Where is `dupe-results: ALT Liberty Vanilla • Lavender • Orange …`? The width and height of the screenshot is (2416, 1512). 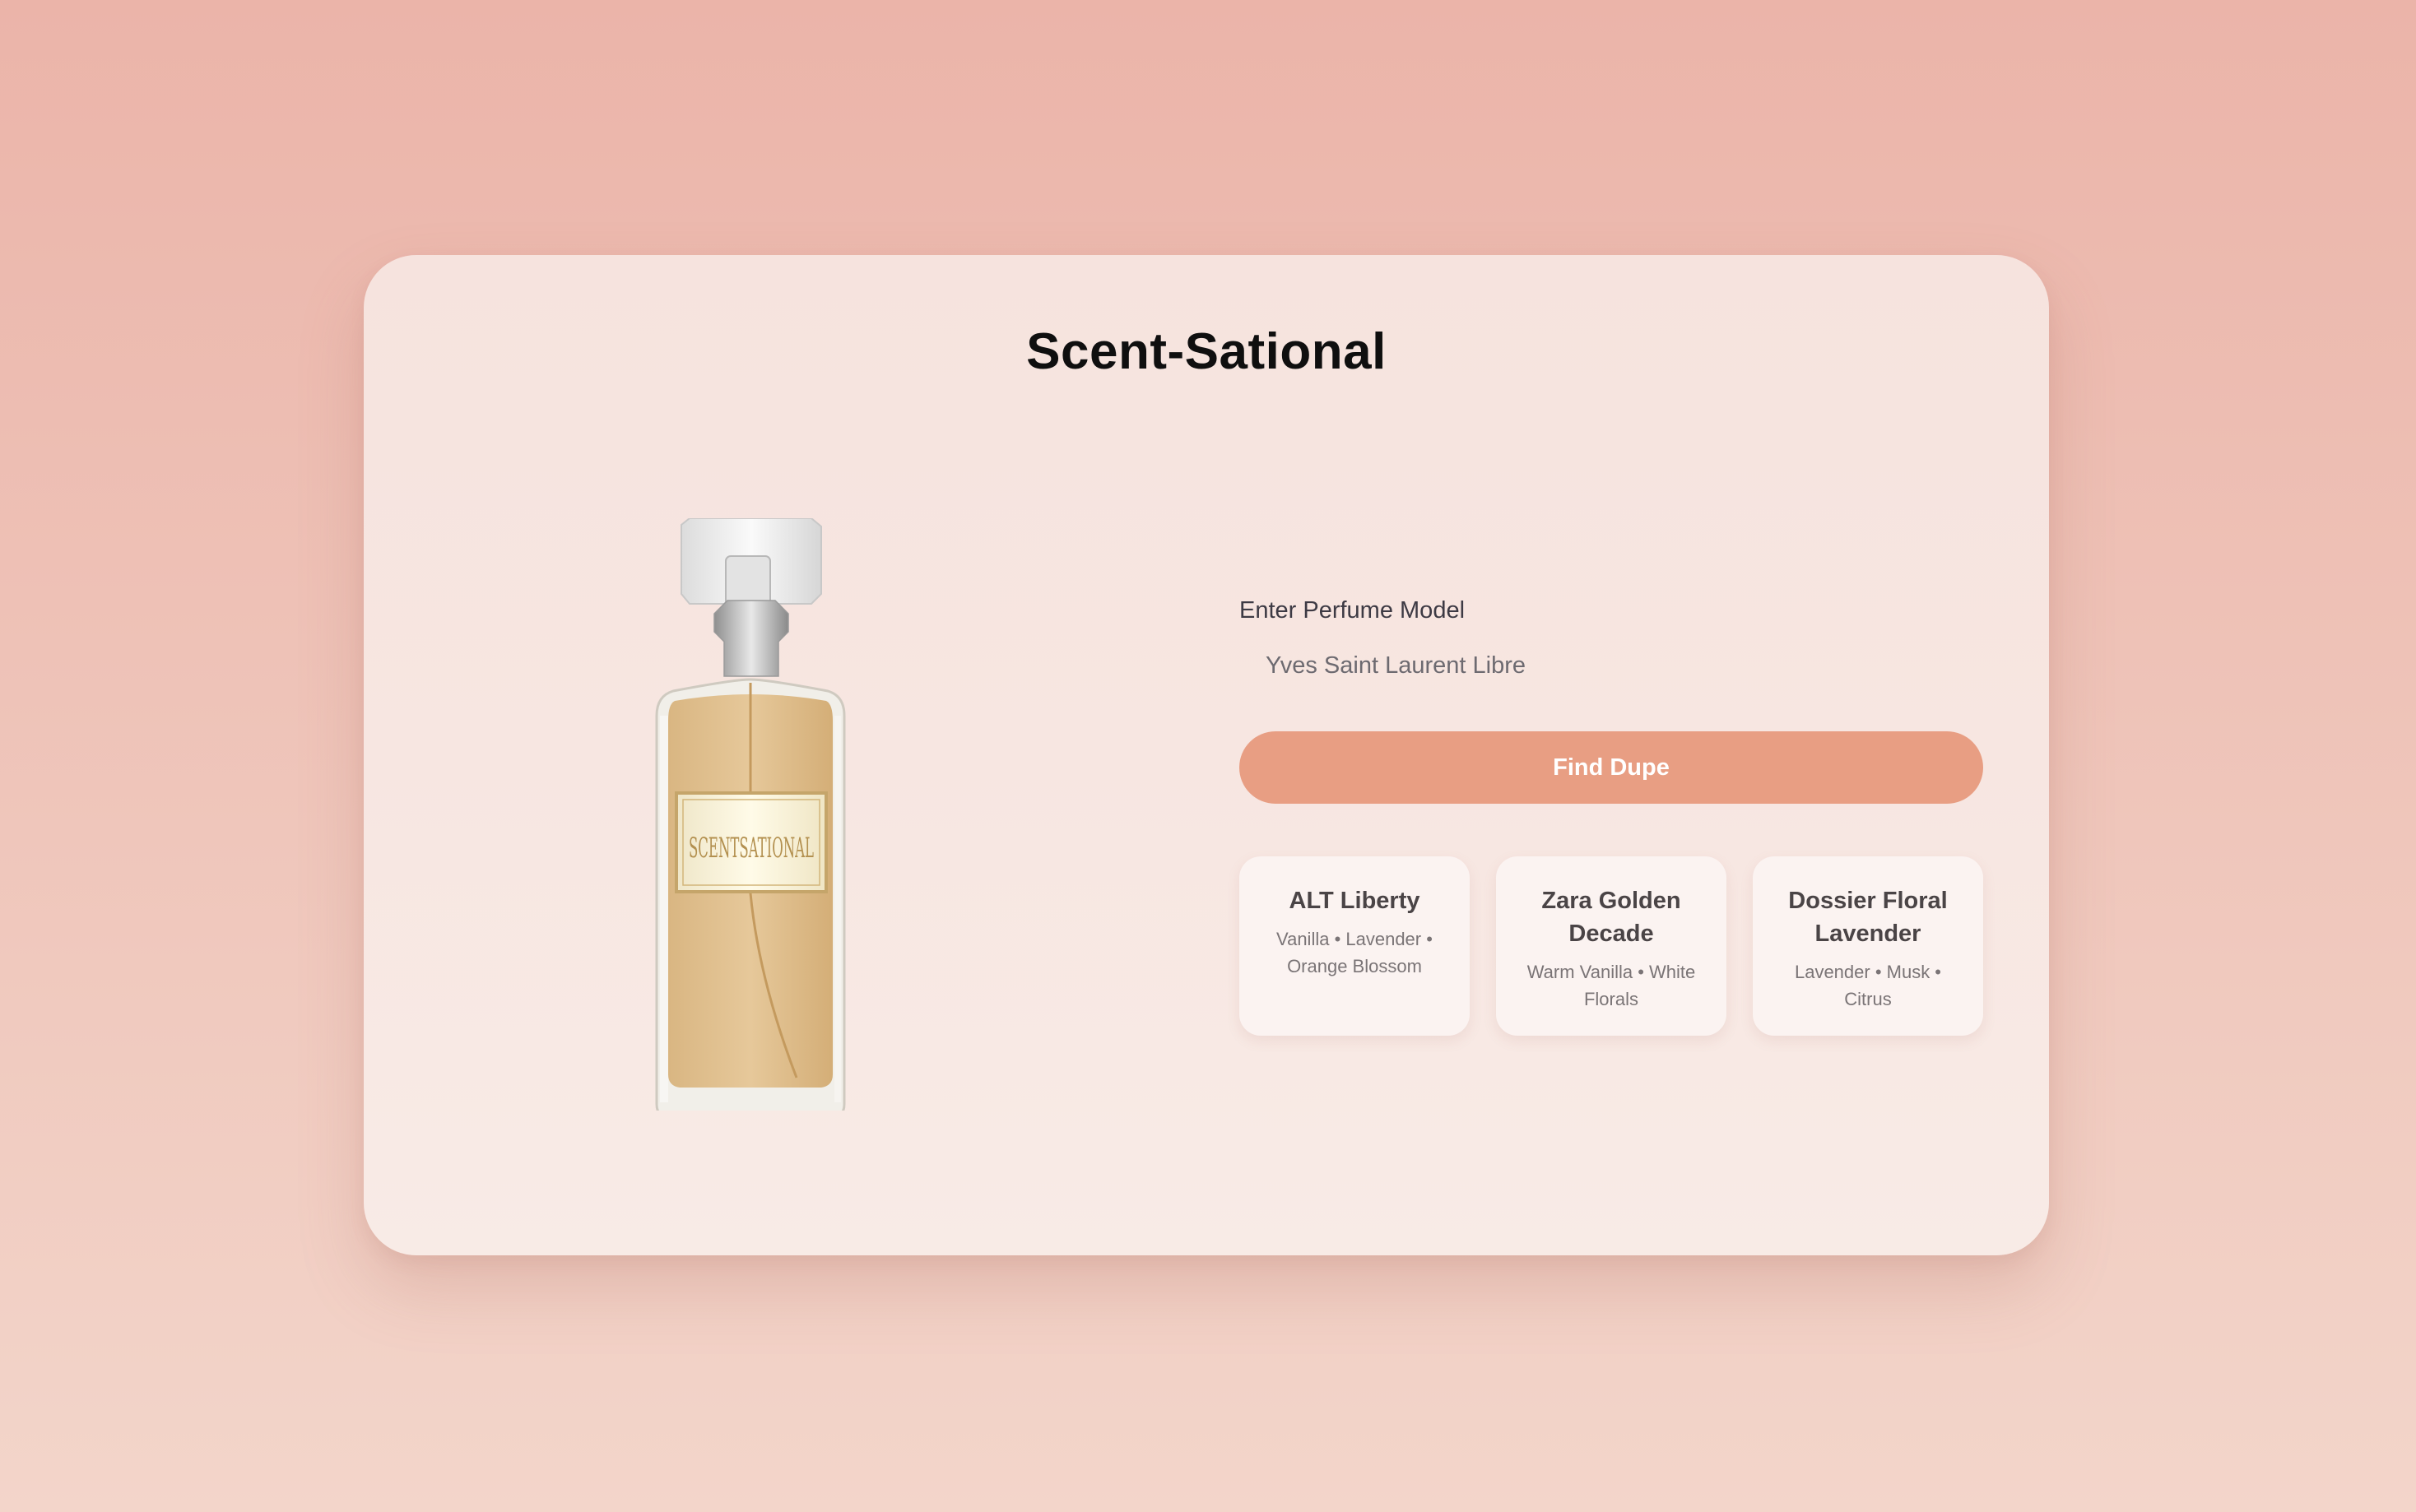 dupe-results: ALT Liberty Vanilla • Lavender • Orange … is located at coordinates (1611, 946).